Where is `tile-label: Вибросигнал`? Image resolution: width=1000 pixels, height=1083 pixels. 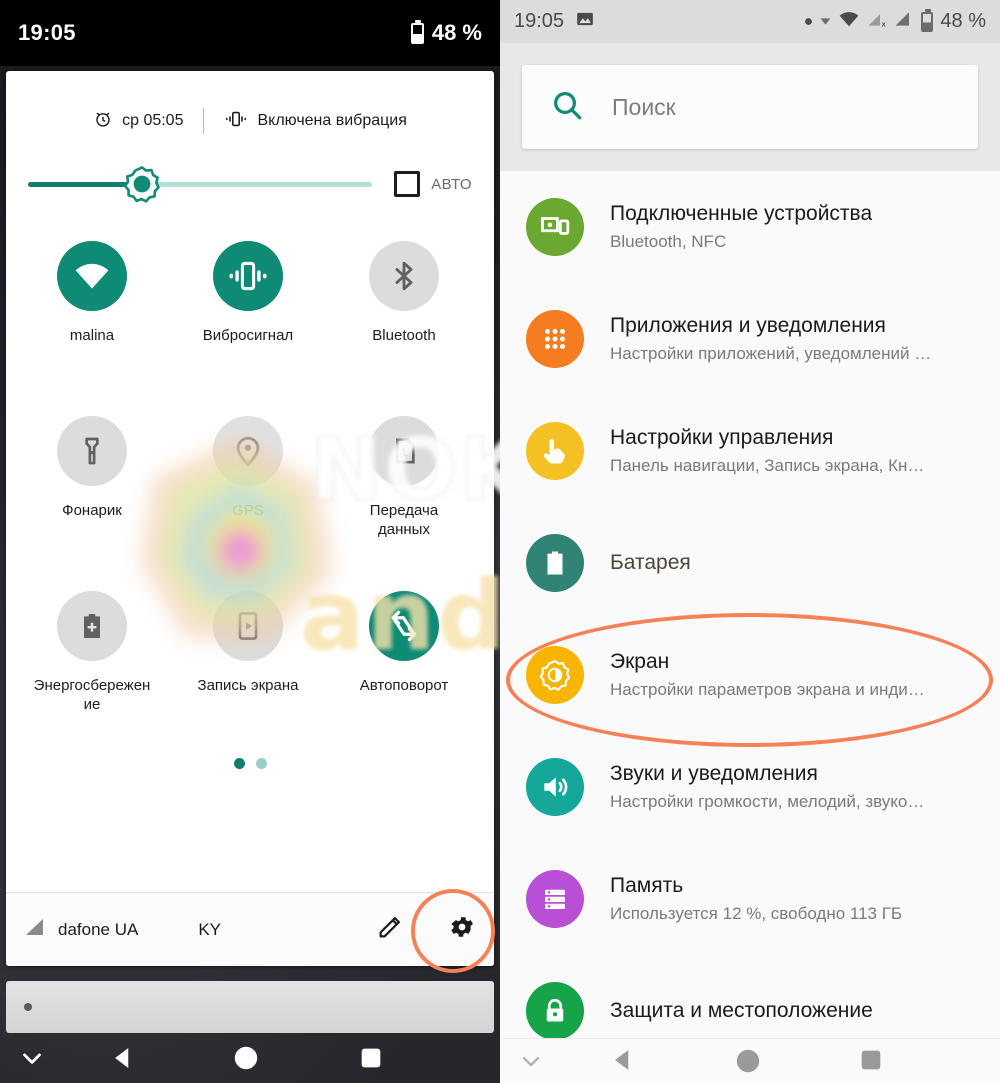 tile-label: Вибросигнал is located at coordinates (248, 335).